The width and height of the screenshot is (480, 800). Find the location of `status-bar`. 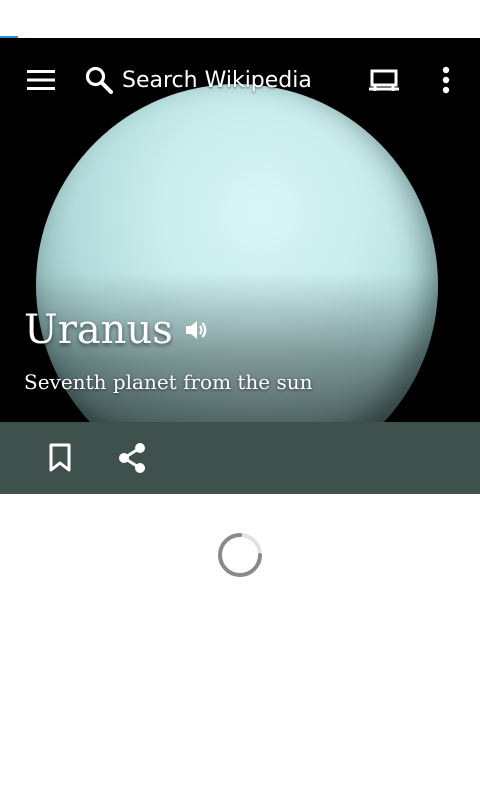

status-bar is located at coordinates (240, 19).